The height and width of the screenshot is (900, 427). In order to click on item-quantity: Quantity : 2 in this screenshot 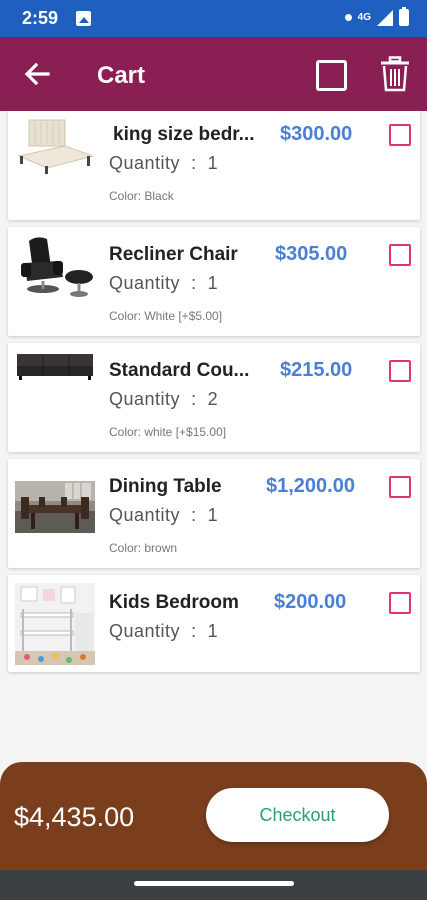, I will do `click(164, 399)`.